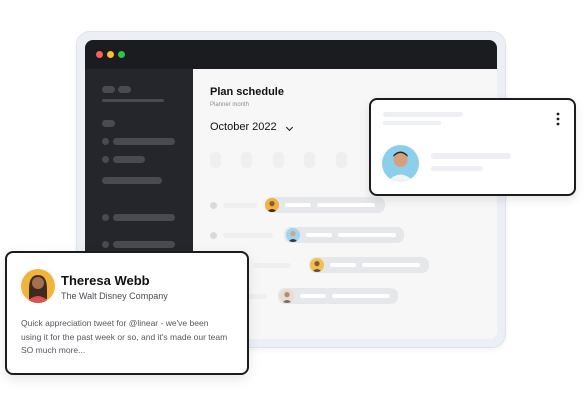 This screenshot has width=588, height=411. I want to click on more-vertical-icon, so click(558, 119).